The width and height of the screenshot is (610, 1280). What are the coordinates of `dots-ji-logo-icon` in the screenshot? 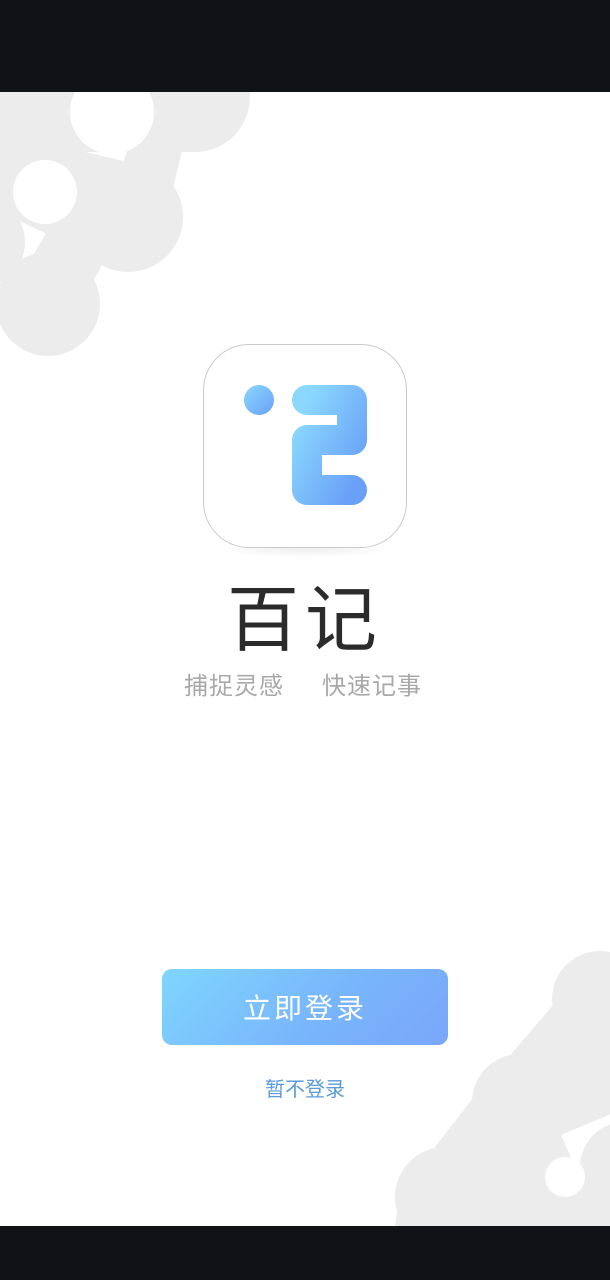 It's located at (305, 445).